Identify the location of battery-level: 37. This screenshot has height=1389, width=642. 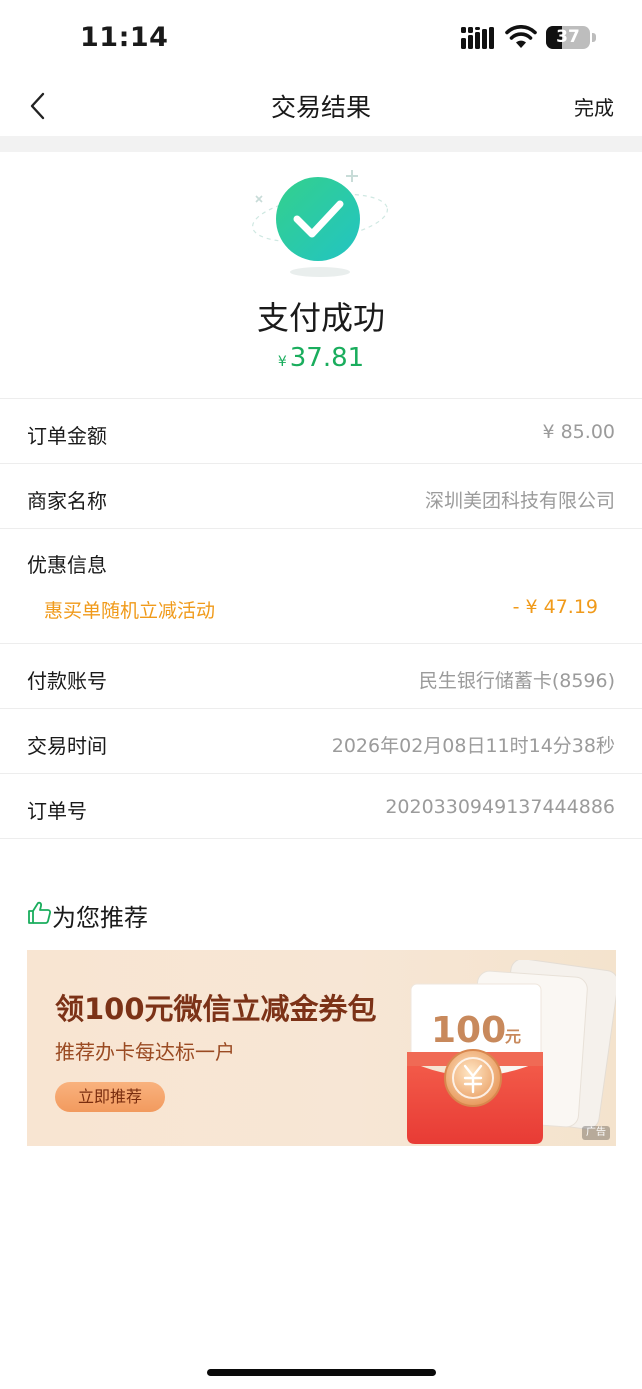
(568, 37).